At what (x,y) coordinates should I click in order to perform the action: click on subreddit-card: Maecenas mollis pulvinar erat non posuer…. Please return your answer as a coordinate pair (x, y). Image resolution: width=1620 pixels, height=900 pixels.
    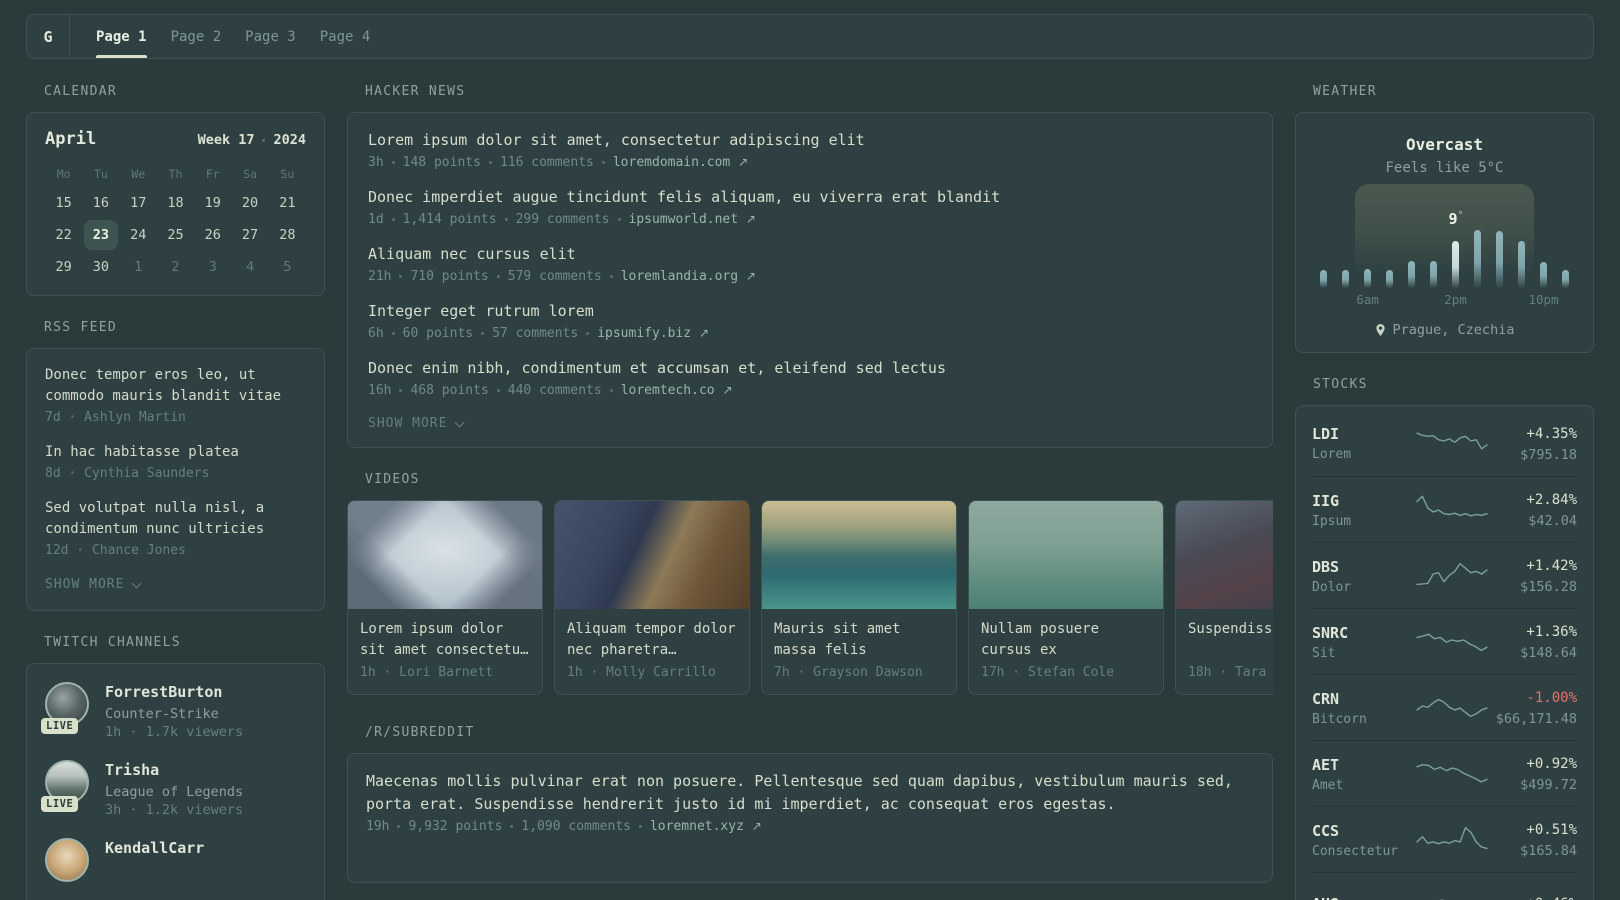
    Looking at the image, I should click on (810, 818).